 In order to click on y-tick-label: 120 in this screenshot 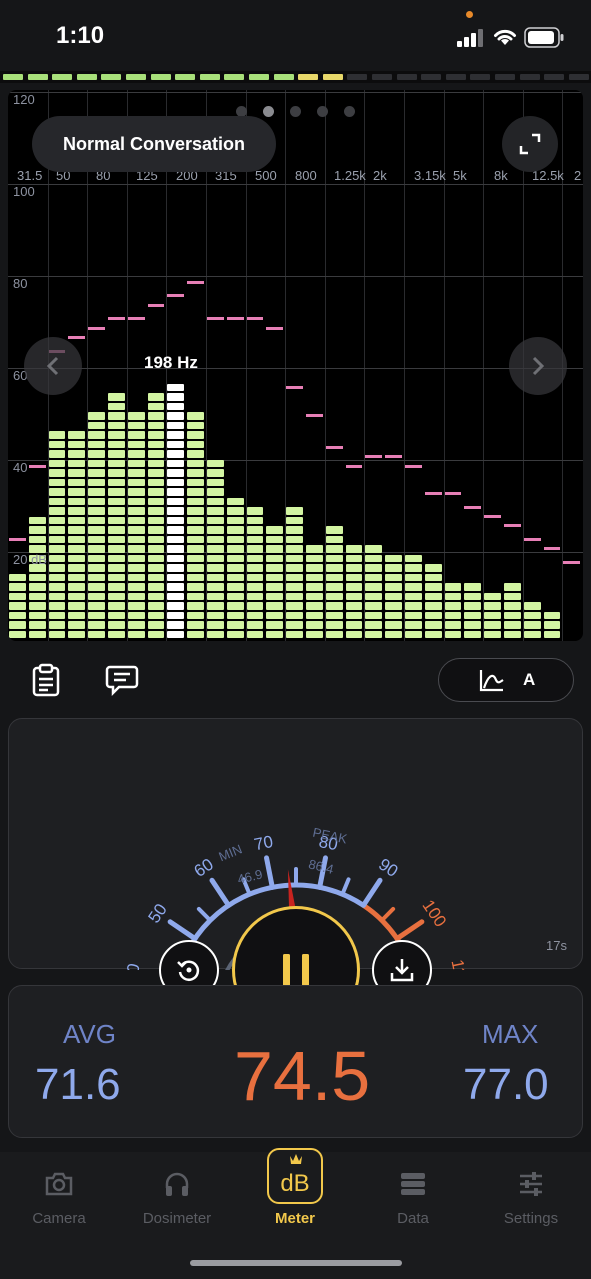, I will do `click(24, 99)`.